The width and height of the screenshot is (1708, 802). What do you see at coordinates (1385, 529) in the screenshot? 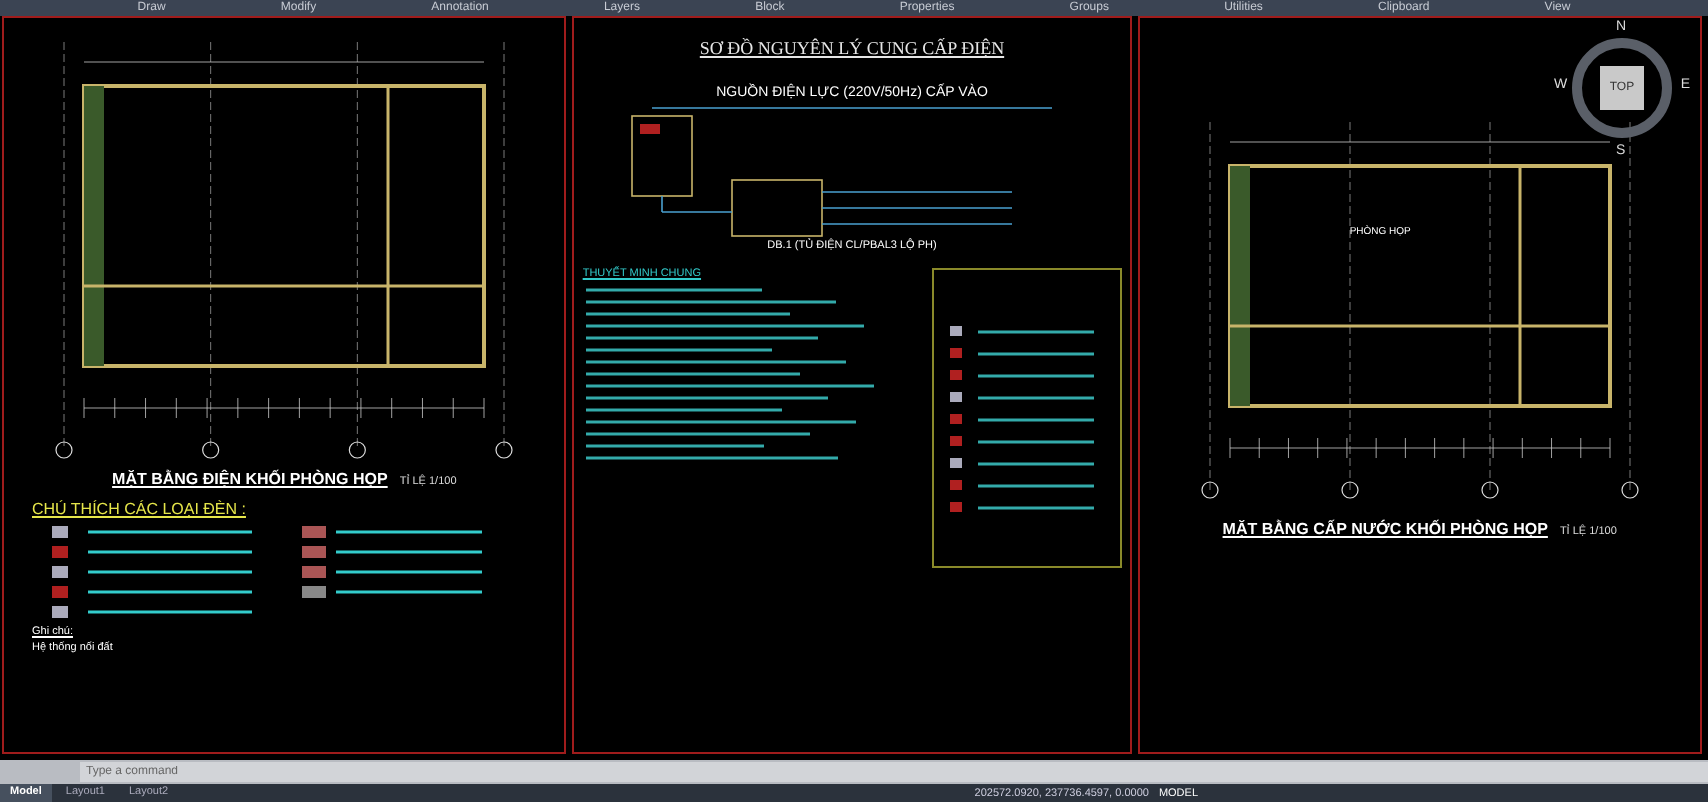
I see `plan-title: MẶT BẰNG CẤP NƯỚC KHỐI PHÒNG HỌP` at bounding box center [1385, 529].